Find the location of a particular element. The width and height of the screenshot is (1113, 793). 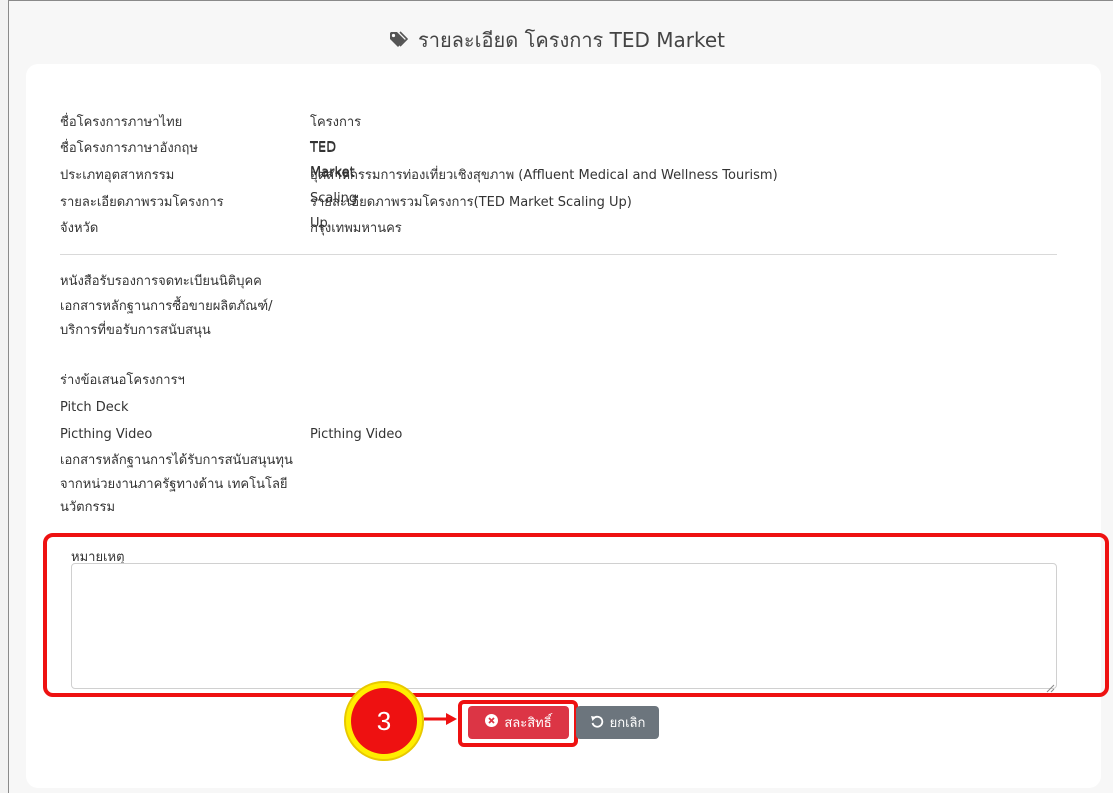

tag-icon is located at coordinates (398, 42).